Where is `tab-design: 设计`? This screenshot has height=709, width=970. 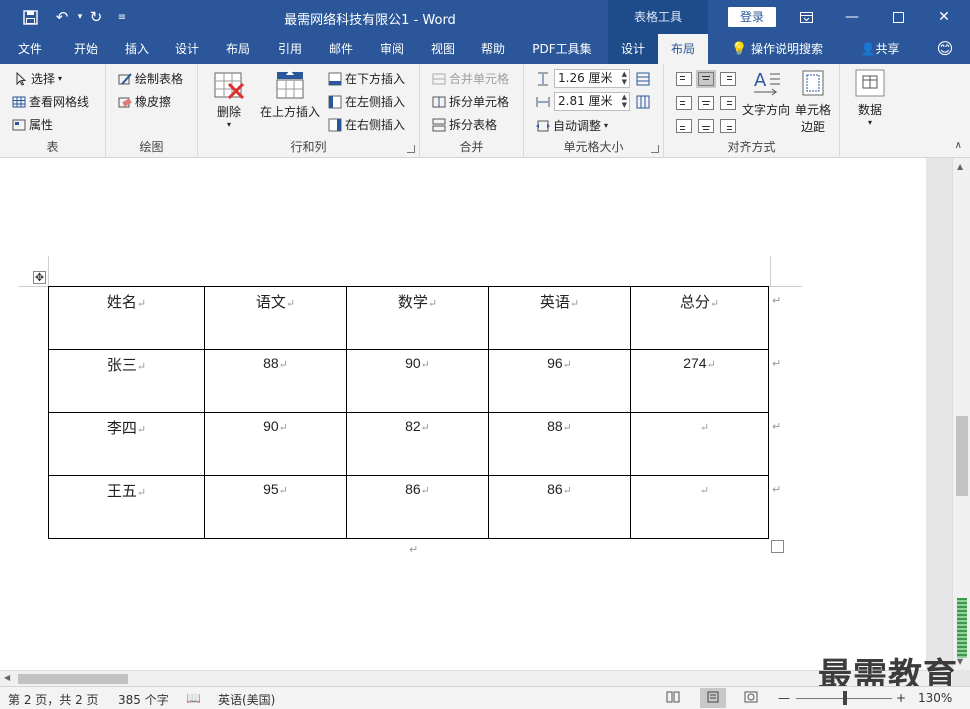 tab-design: 设计 is located at coordinates (187, 49).